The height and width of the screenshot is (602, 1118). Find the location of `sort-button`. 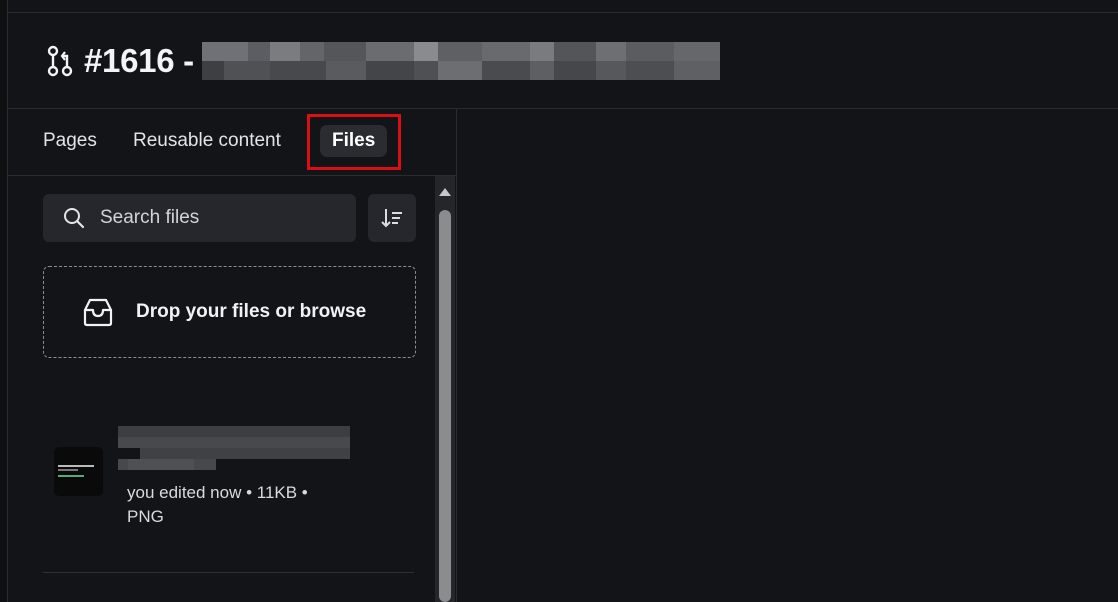

sort-button is located at coordinates (392, 218).